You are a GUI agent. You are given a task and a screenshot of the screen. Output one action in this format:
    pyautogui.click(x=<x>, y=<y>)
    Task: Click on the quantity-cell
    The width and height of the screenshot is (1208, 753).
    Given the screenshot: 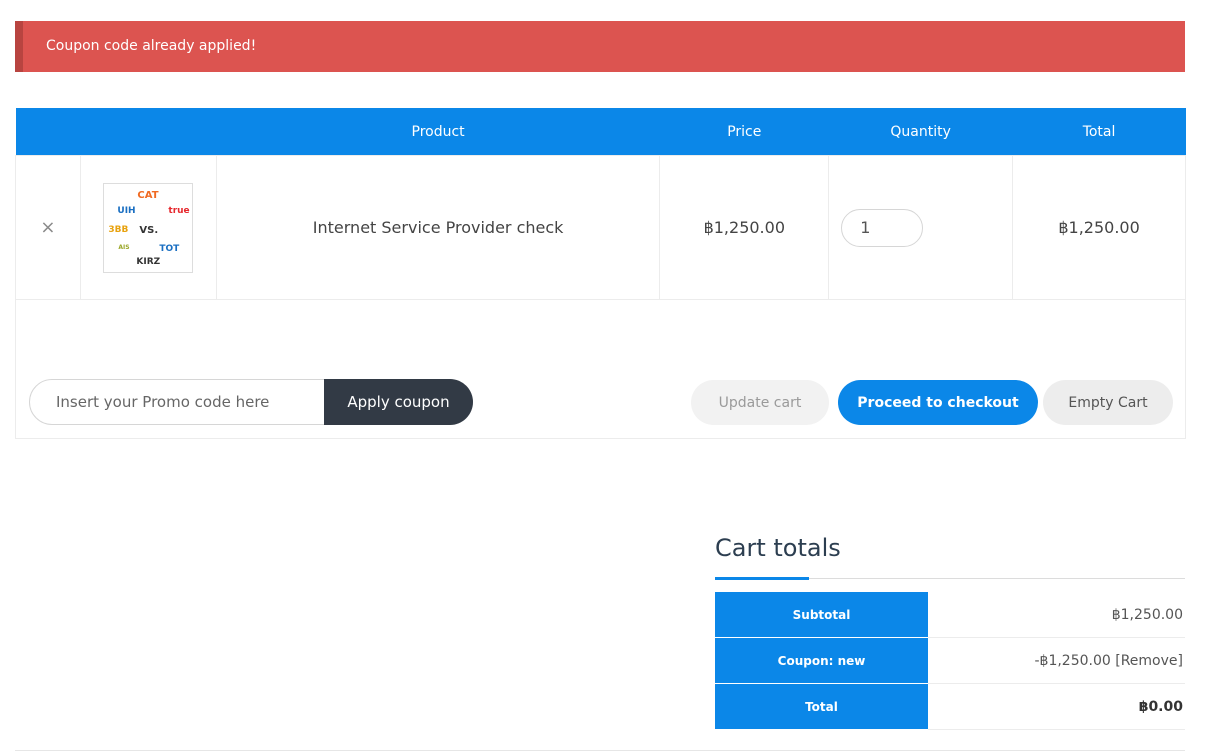 What is the action you would take?
    pyautogui.click(x=921, y=227)
    